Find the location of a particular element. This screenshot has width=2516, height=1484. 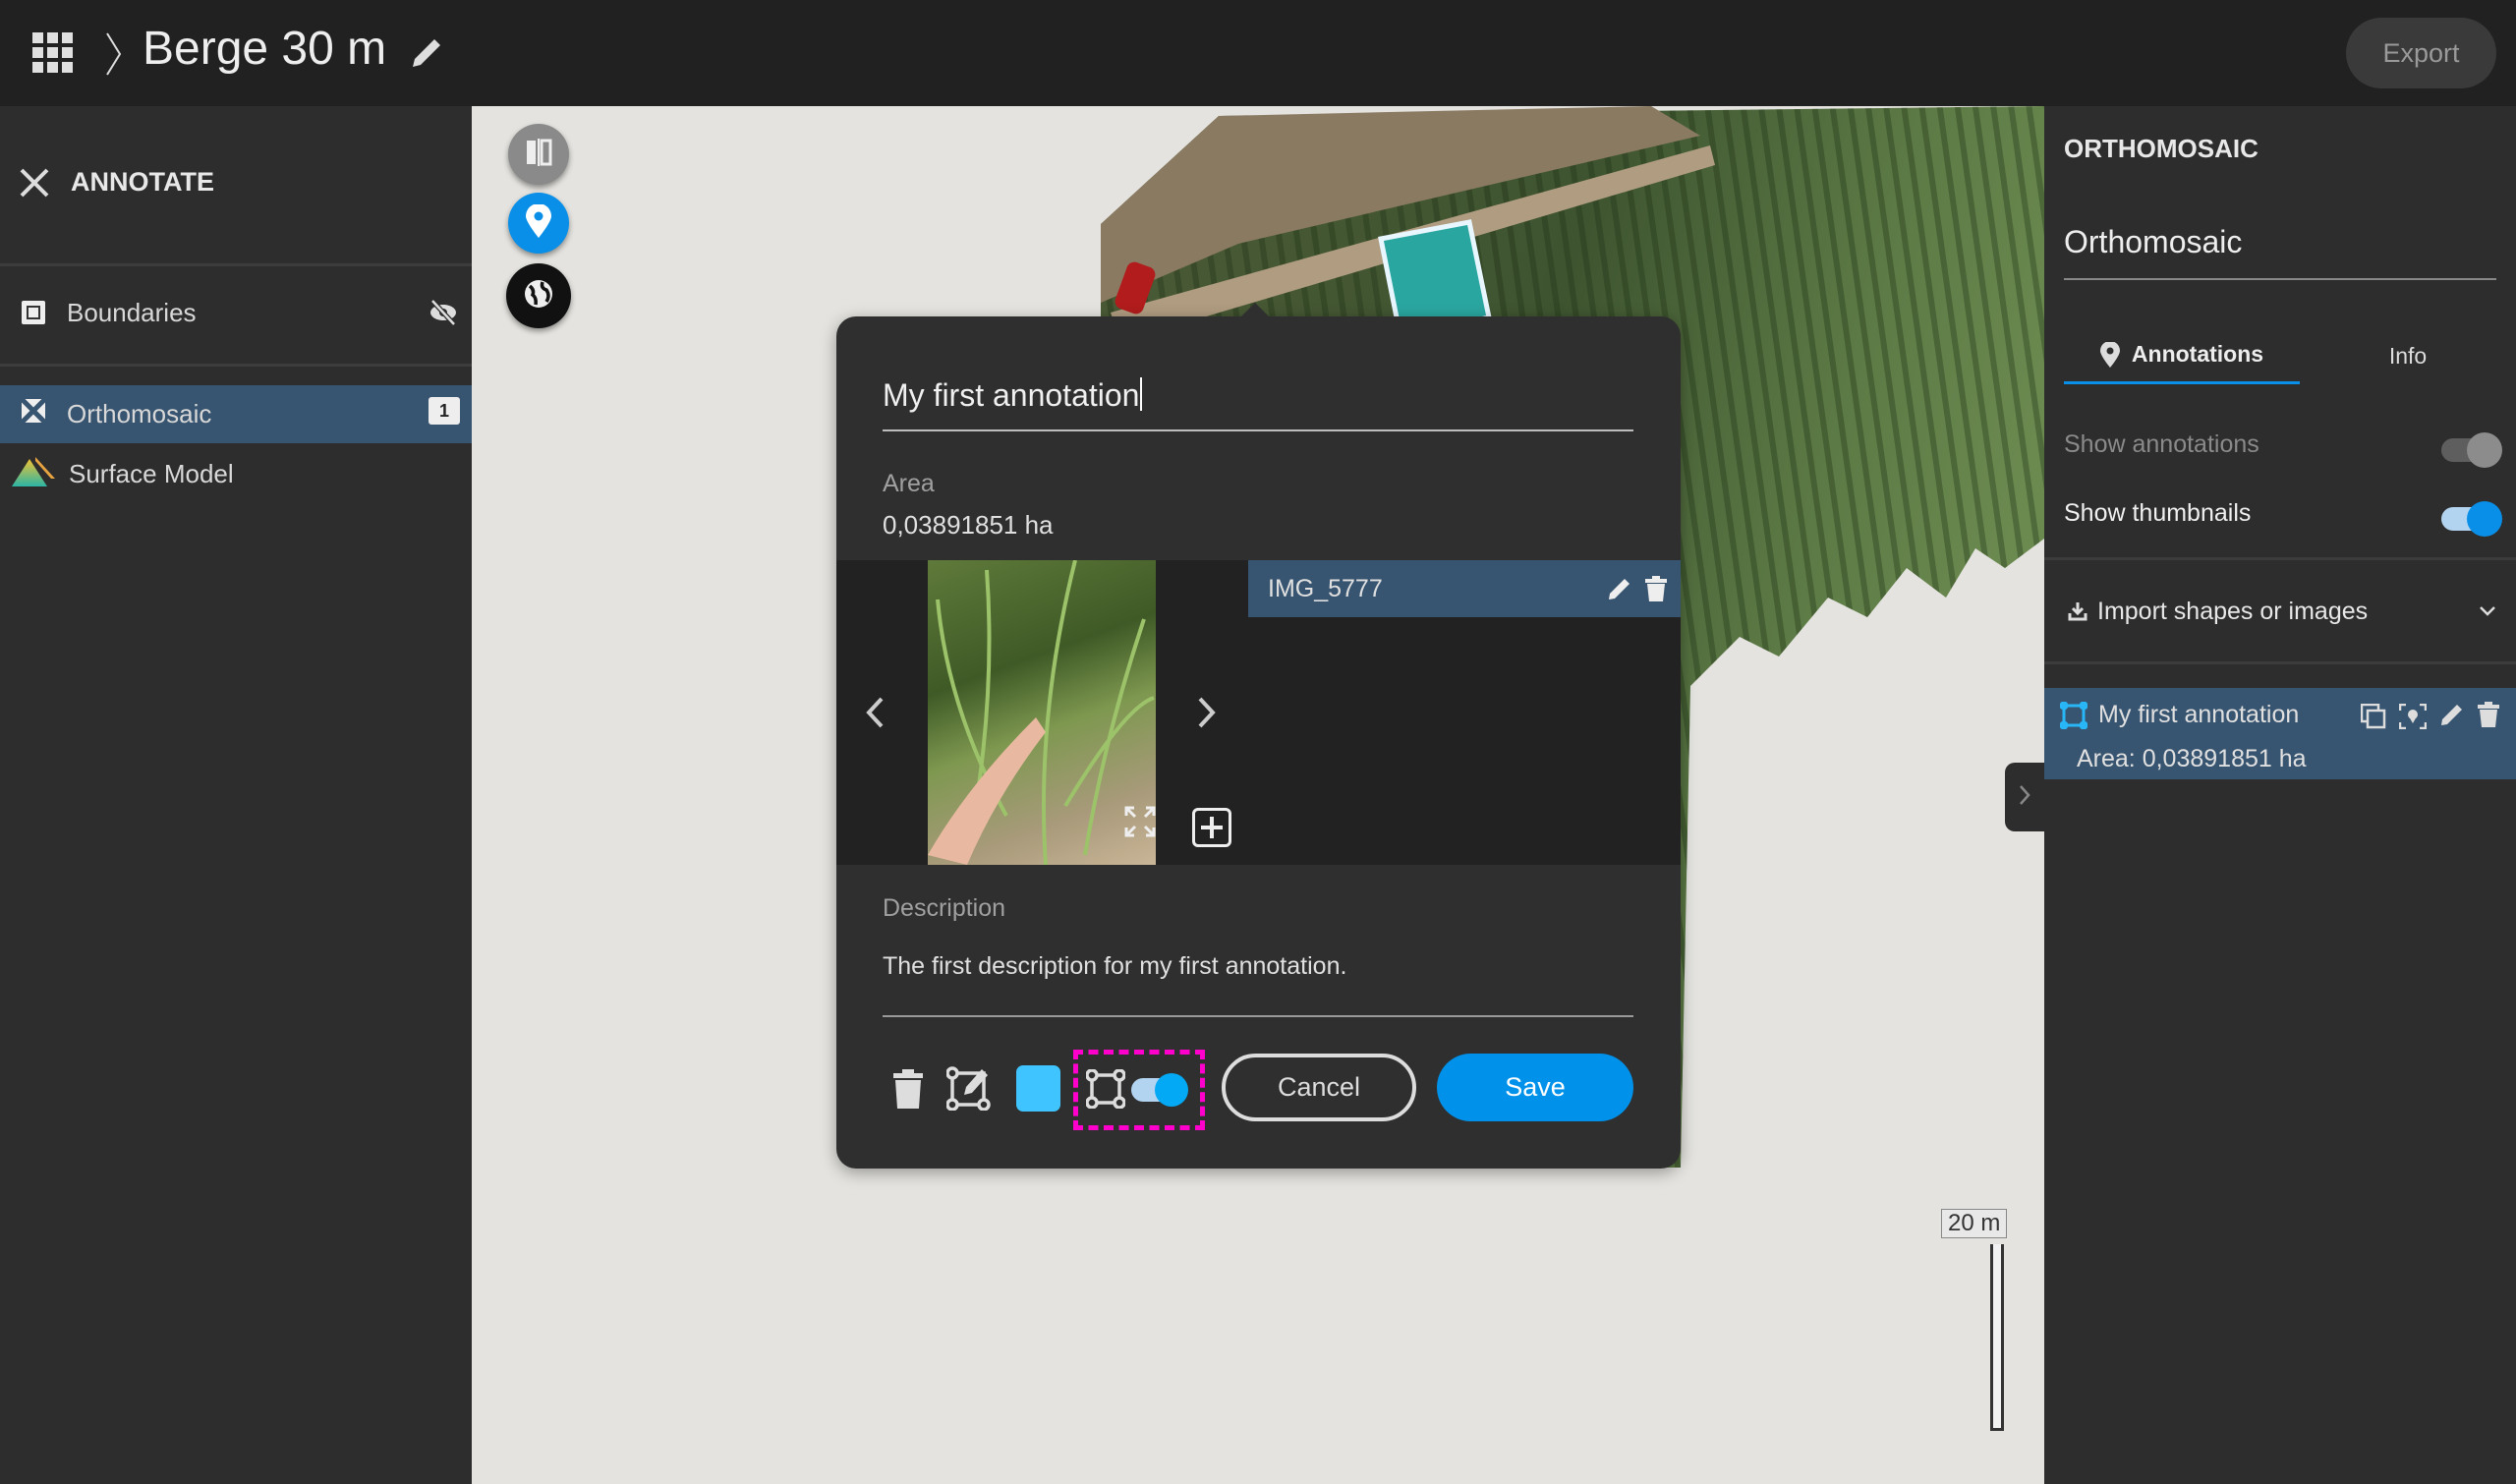

zoom-to-icon is located at coordinates (2413, 716).